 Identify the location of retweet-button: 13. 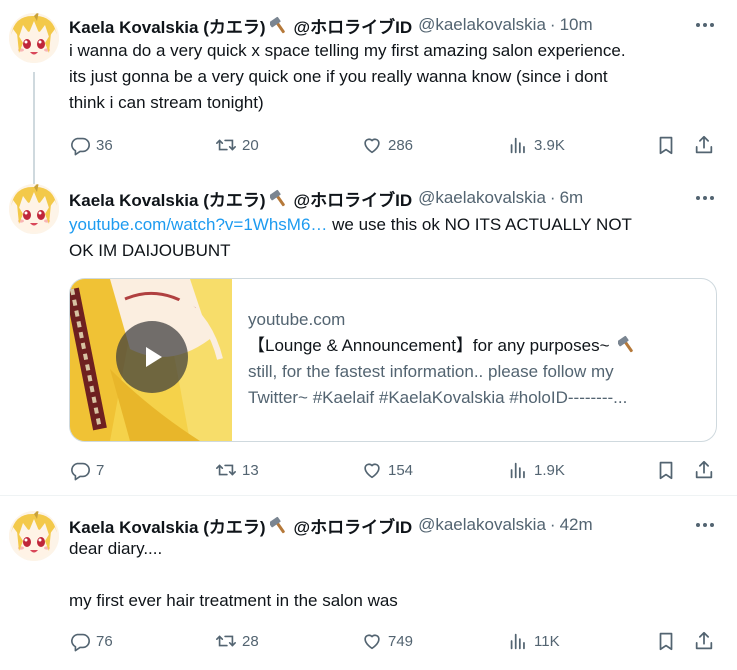
(237, 470).